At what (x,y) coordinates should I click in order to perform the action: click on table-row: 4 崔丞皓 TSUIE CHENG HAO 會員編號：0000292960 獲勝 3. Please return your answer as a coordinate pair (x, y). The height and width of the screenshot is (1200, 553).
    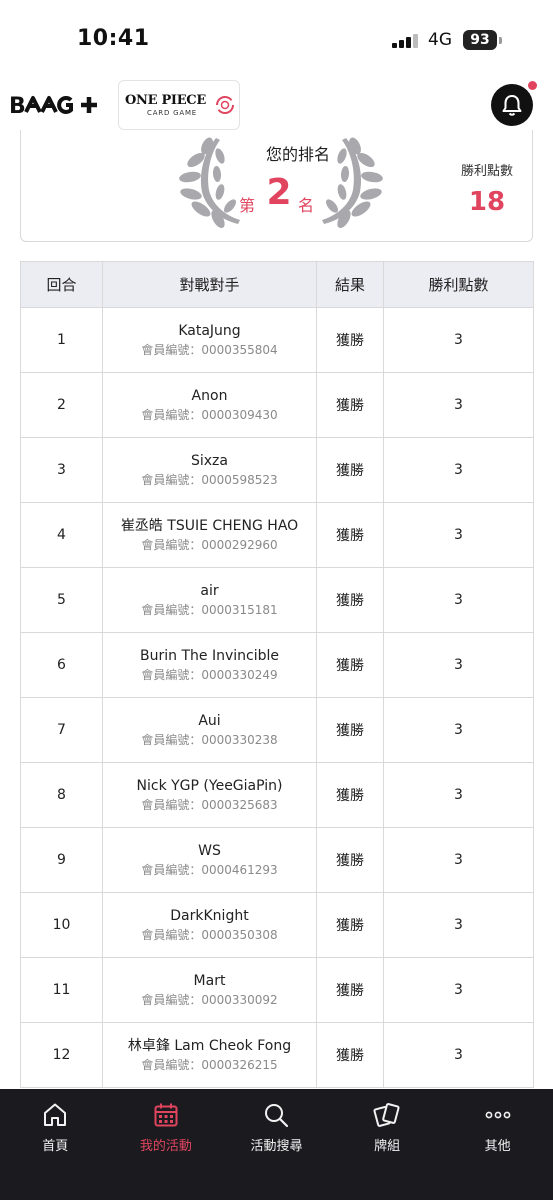
    Looking at the image, I should click on (277, 535).